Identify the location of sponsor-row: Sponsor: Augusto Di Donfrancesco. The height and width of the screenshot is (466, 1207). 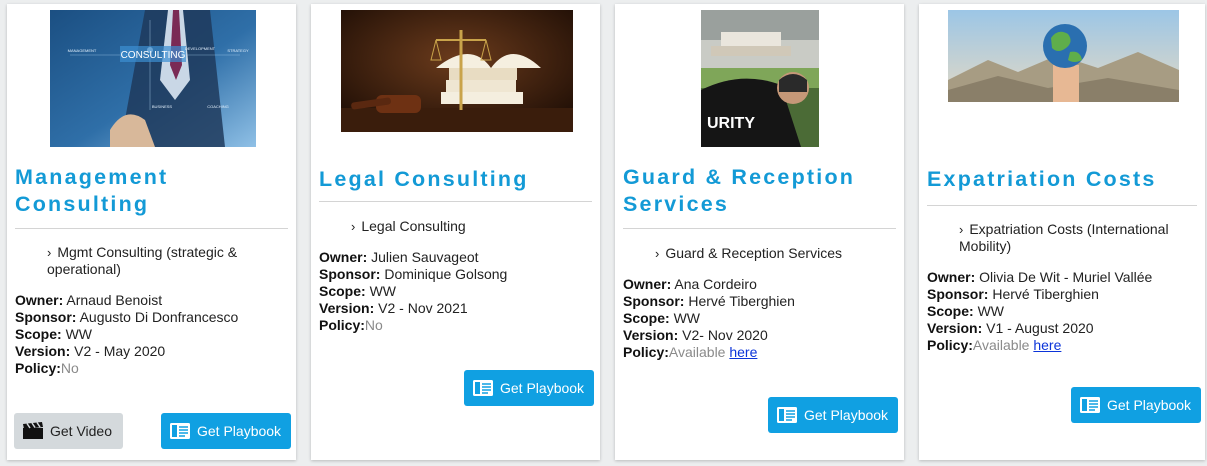
(127, 317).